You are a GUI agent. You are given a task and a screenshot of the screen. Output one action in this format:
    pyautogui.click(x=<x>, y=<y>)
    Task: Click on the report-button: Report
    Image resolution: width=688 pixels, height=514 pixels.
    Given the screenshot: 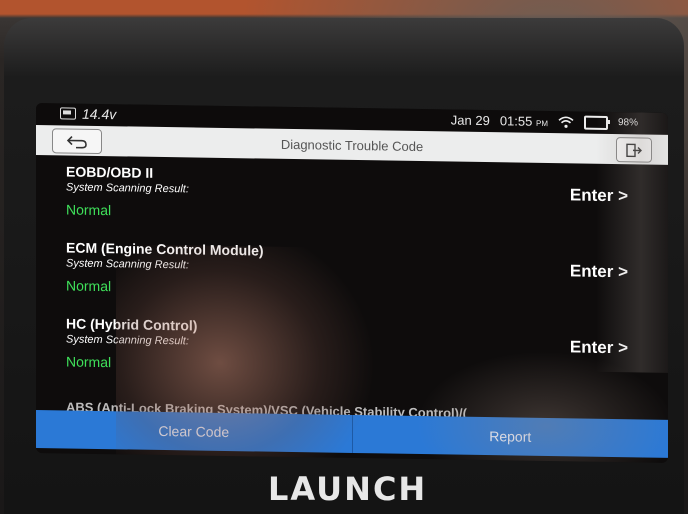 What is the action you would take?
    pyautogui.click(x=510, y=436)
    